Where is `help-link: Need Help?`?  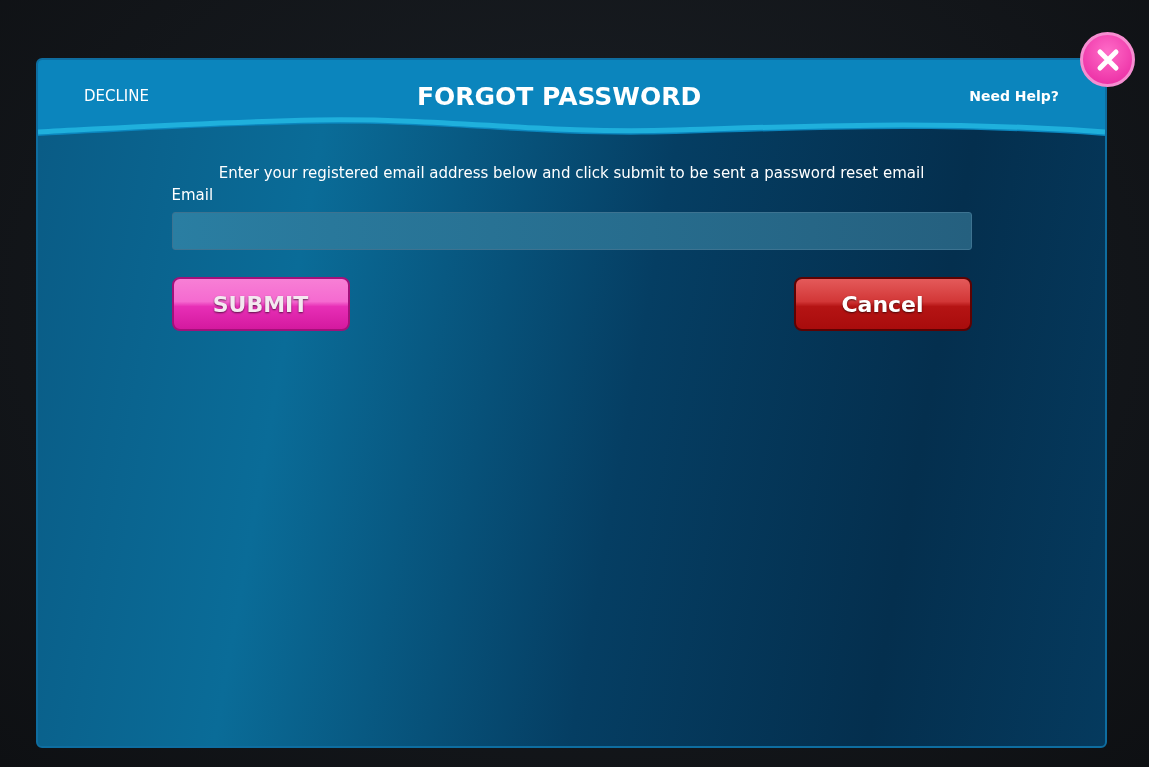 help-link: Need Help? is located at coordinates (1014, 96).